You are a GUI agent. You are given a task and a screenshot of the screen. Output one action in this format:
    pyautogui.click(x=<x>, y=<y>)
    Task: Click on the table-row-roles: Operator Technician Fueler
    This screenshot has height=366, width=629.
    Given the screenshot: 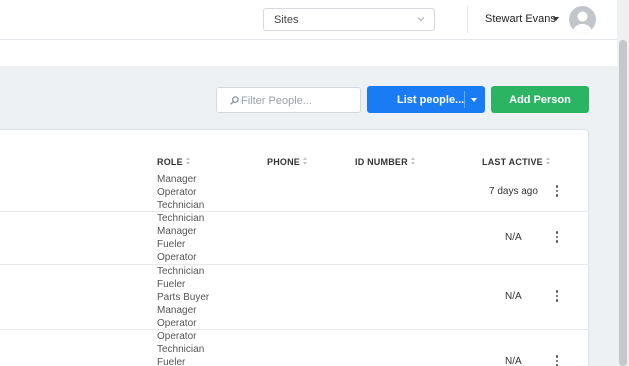 What is the action you would take?
    pyautogui.click(x=180, y=348)
    